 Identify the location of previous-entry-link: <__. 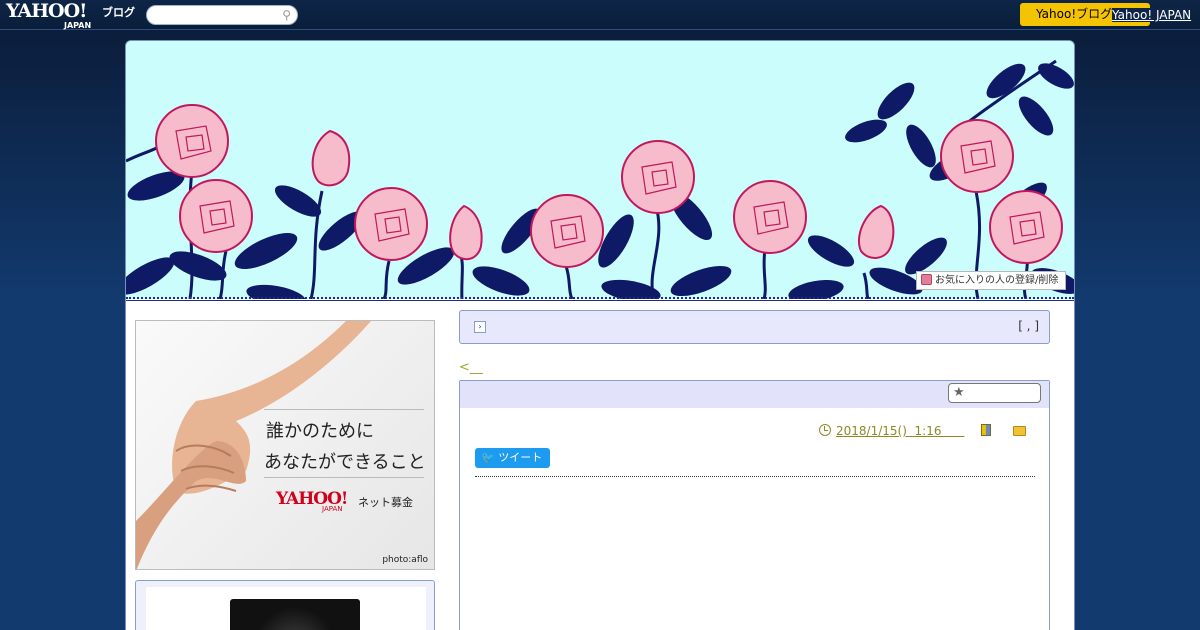
(471, 367).